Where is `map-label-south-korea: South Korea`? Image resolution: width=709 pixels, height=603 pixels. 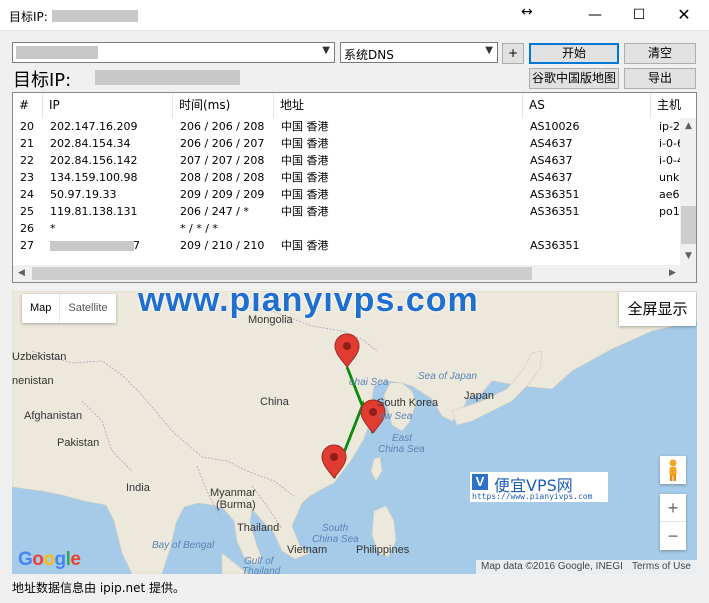 map-label-south-korea: South Korea is located at coordinates (408, 403).